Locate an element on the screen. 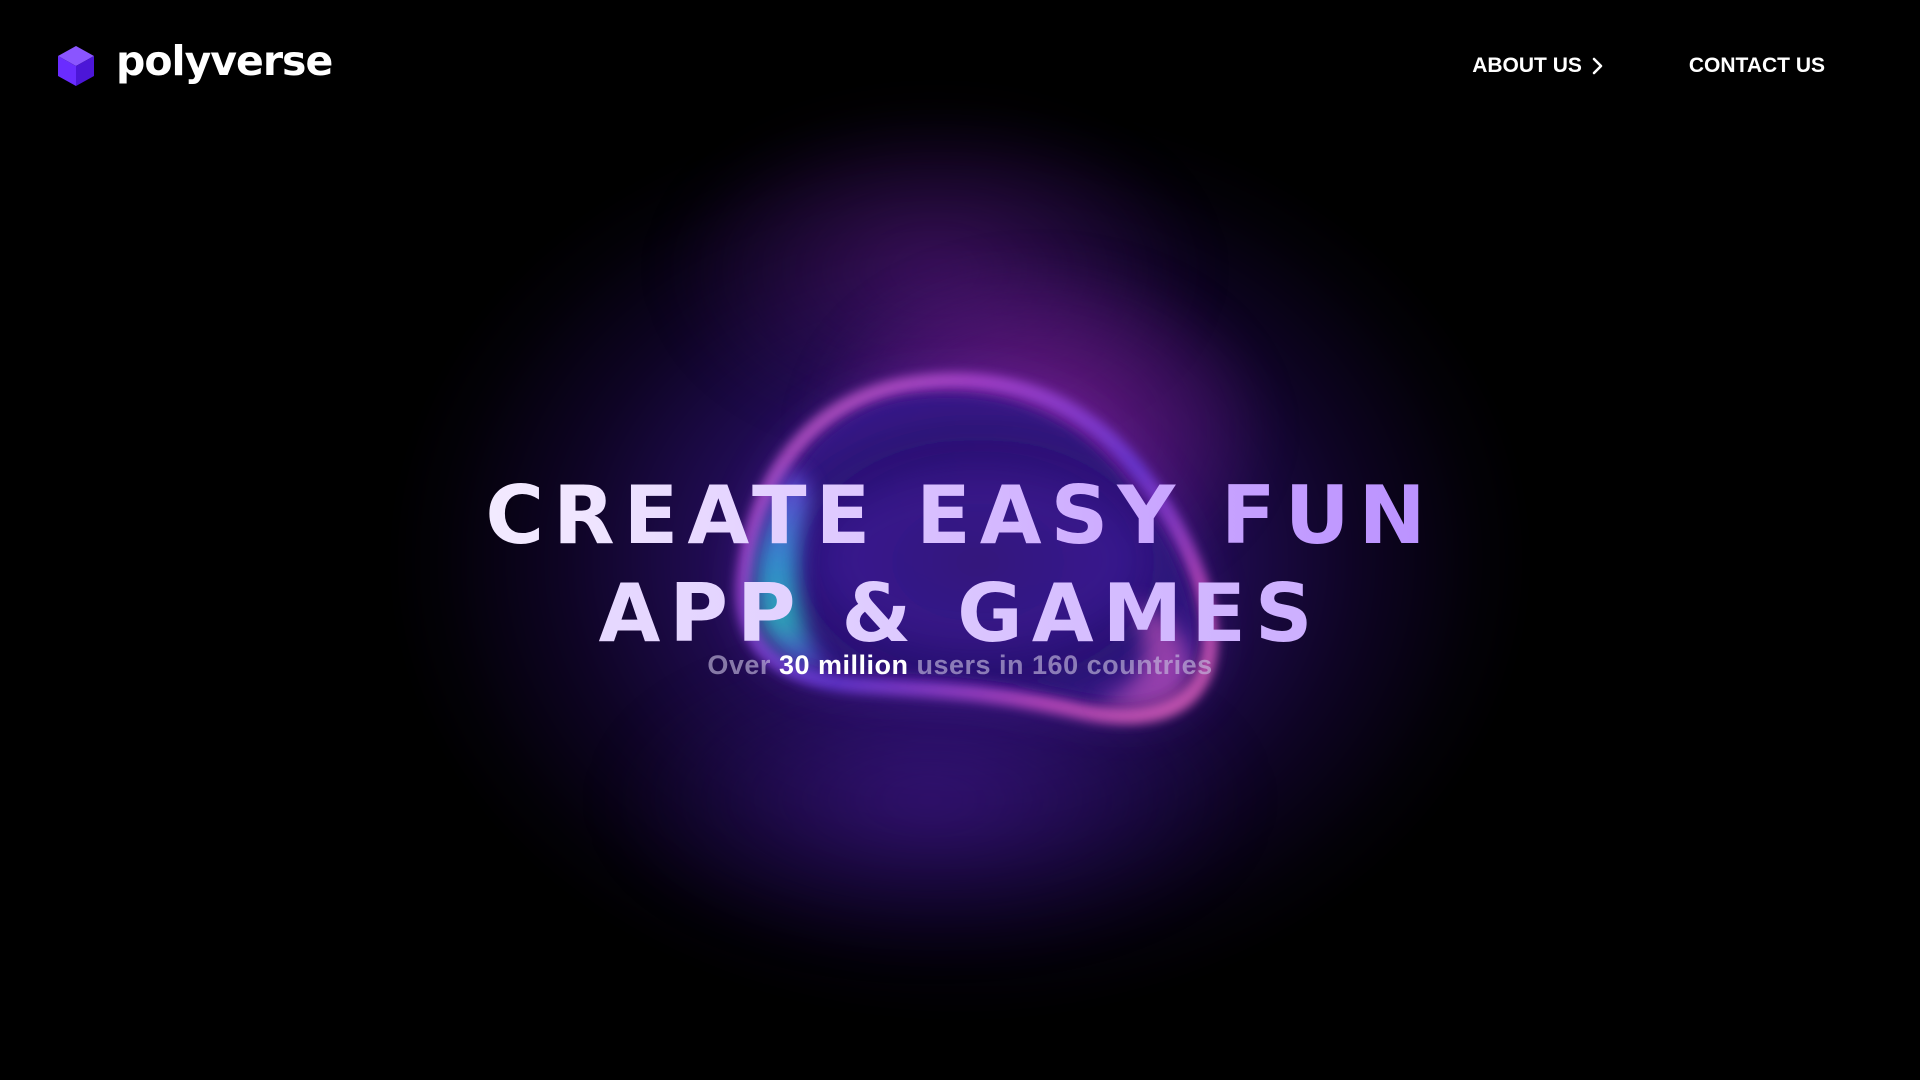 The image size is (1920, 1080). nav-contact-us-label: CONTACT US is located at coordinates (1756, 65).